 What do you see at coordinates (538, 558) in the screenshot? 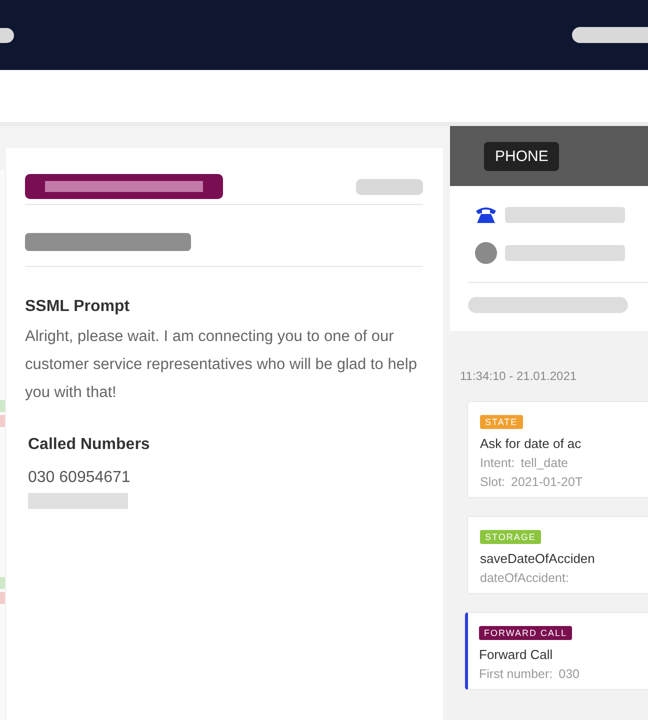
I see `event-title: saveDateOfAcciden` at bounding box center [538, 558].